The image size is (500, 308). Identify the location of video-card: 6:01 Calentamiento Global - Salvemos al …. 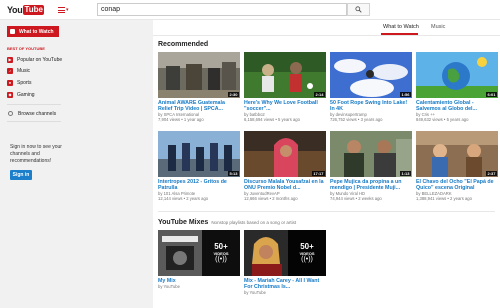
(457, 87).